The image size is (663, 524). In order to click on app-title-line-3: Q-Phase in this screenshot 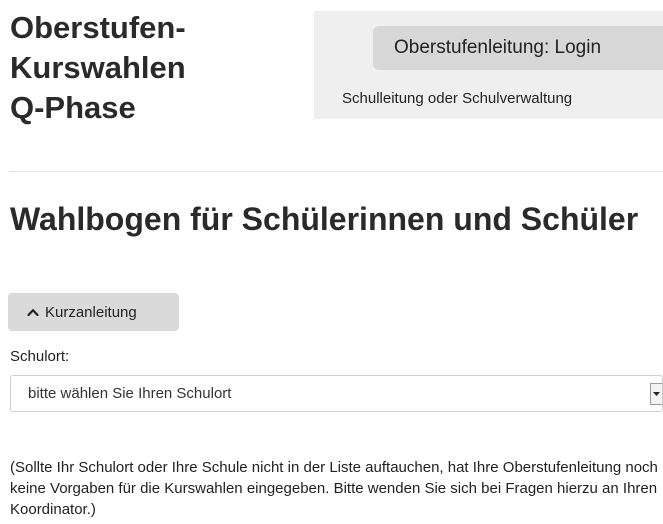, I will do `click(73, 107)`.